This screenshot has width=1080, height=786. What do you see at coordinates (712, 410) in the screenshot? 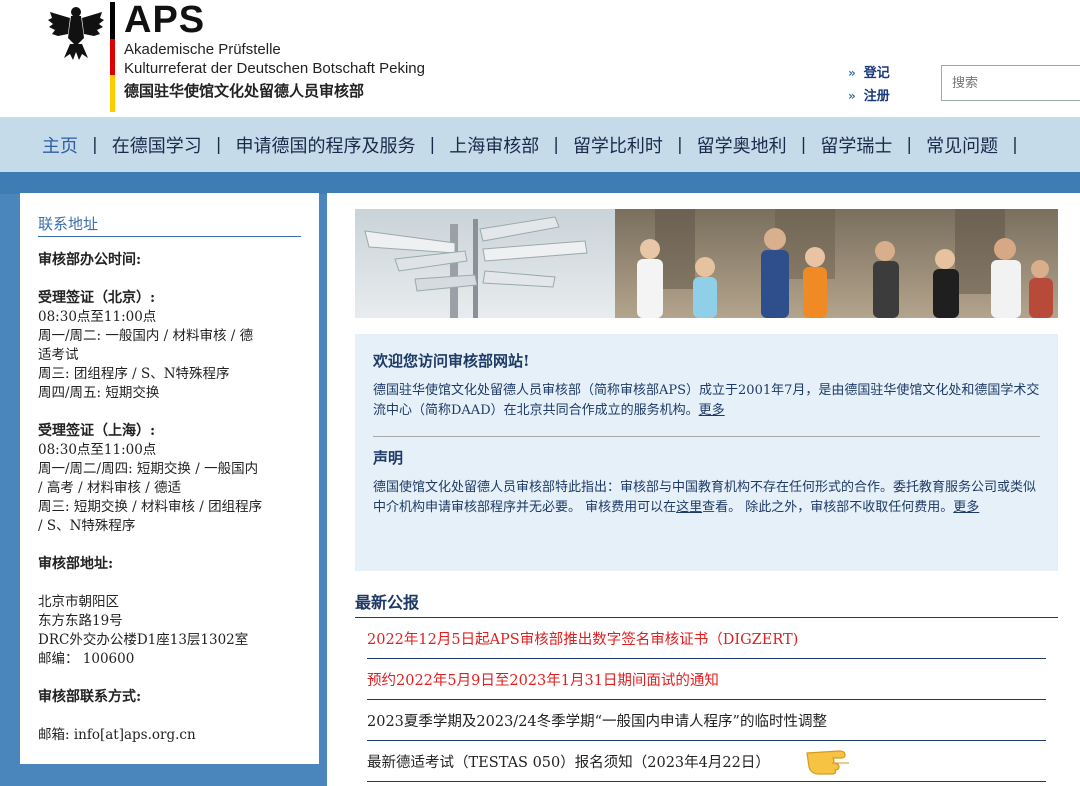
I see `welcome-more-link: 更多` at bounding box center [712, 410].